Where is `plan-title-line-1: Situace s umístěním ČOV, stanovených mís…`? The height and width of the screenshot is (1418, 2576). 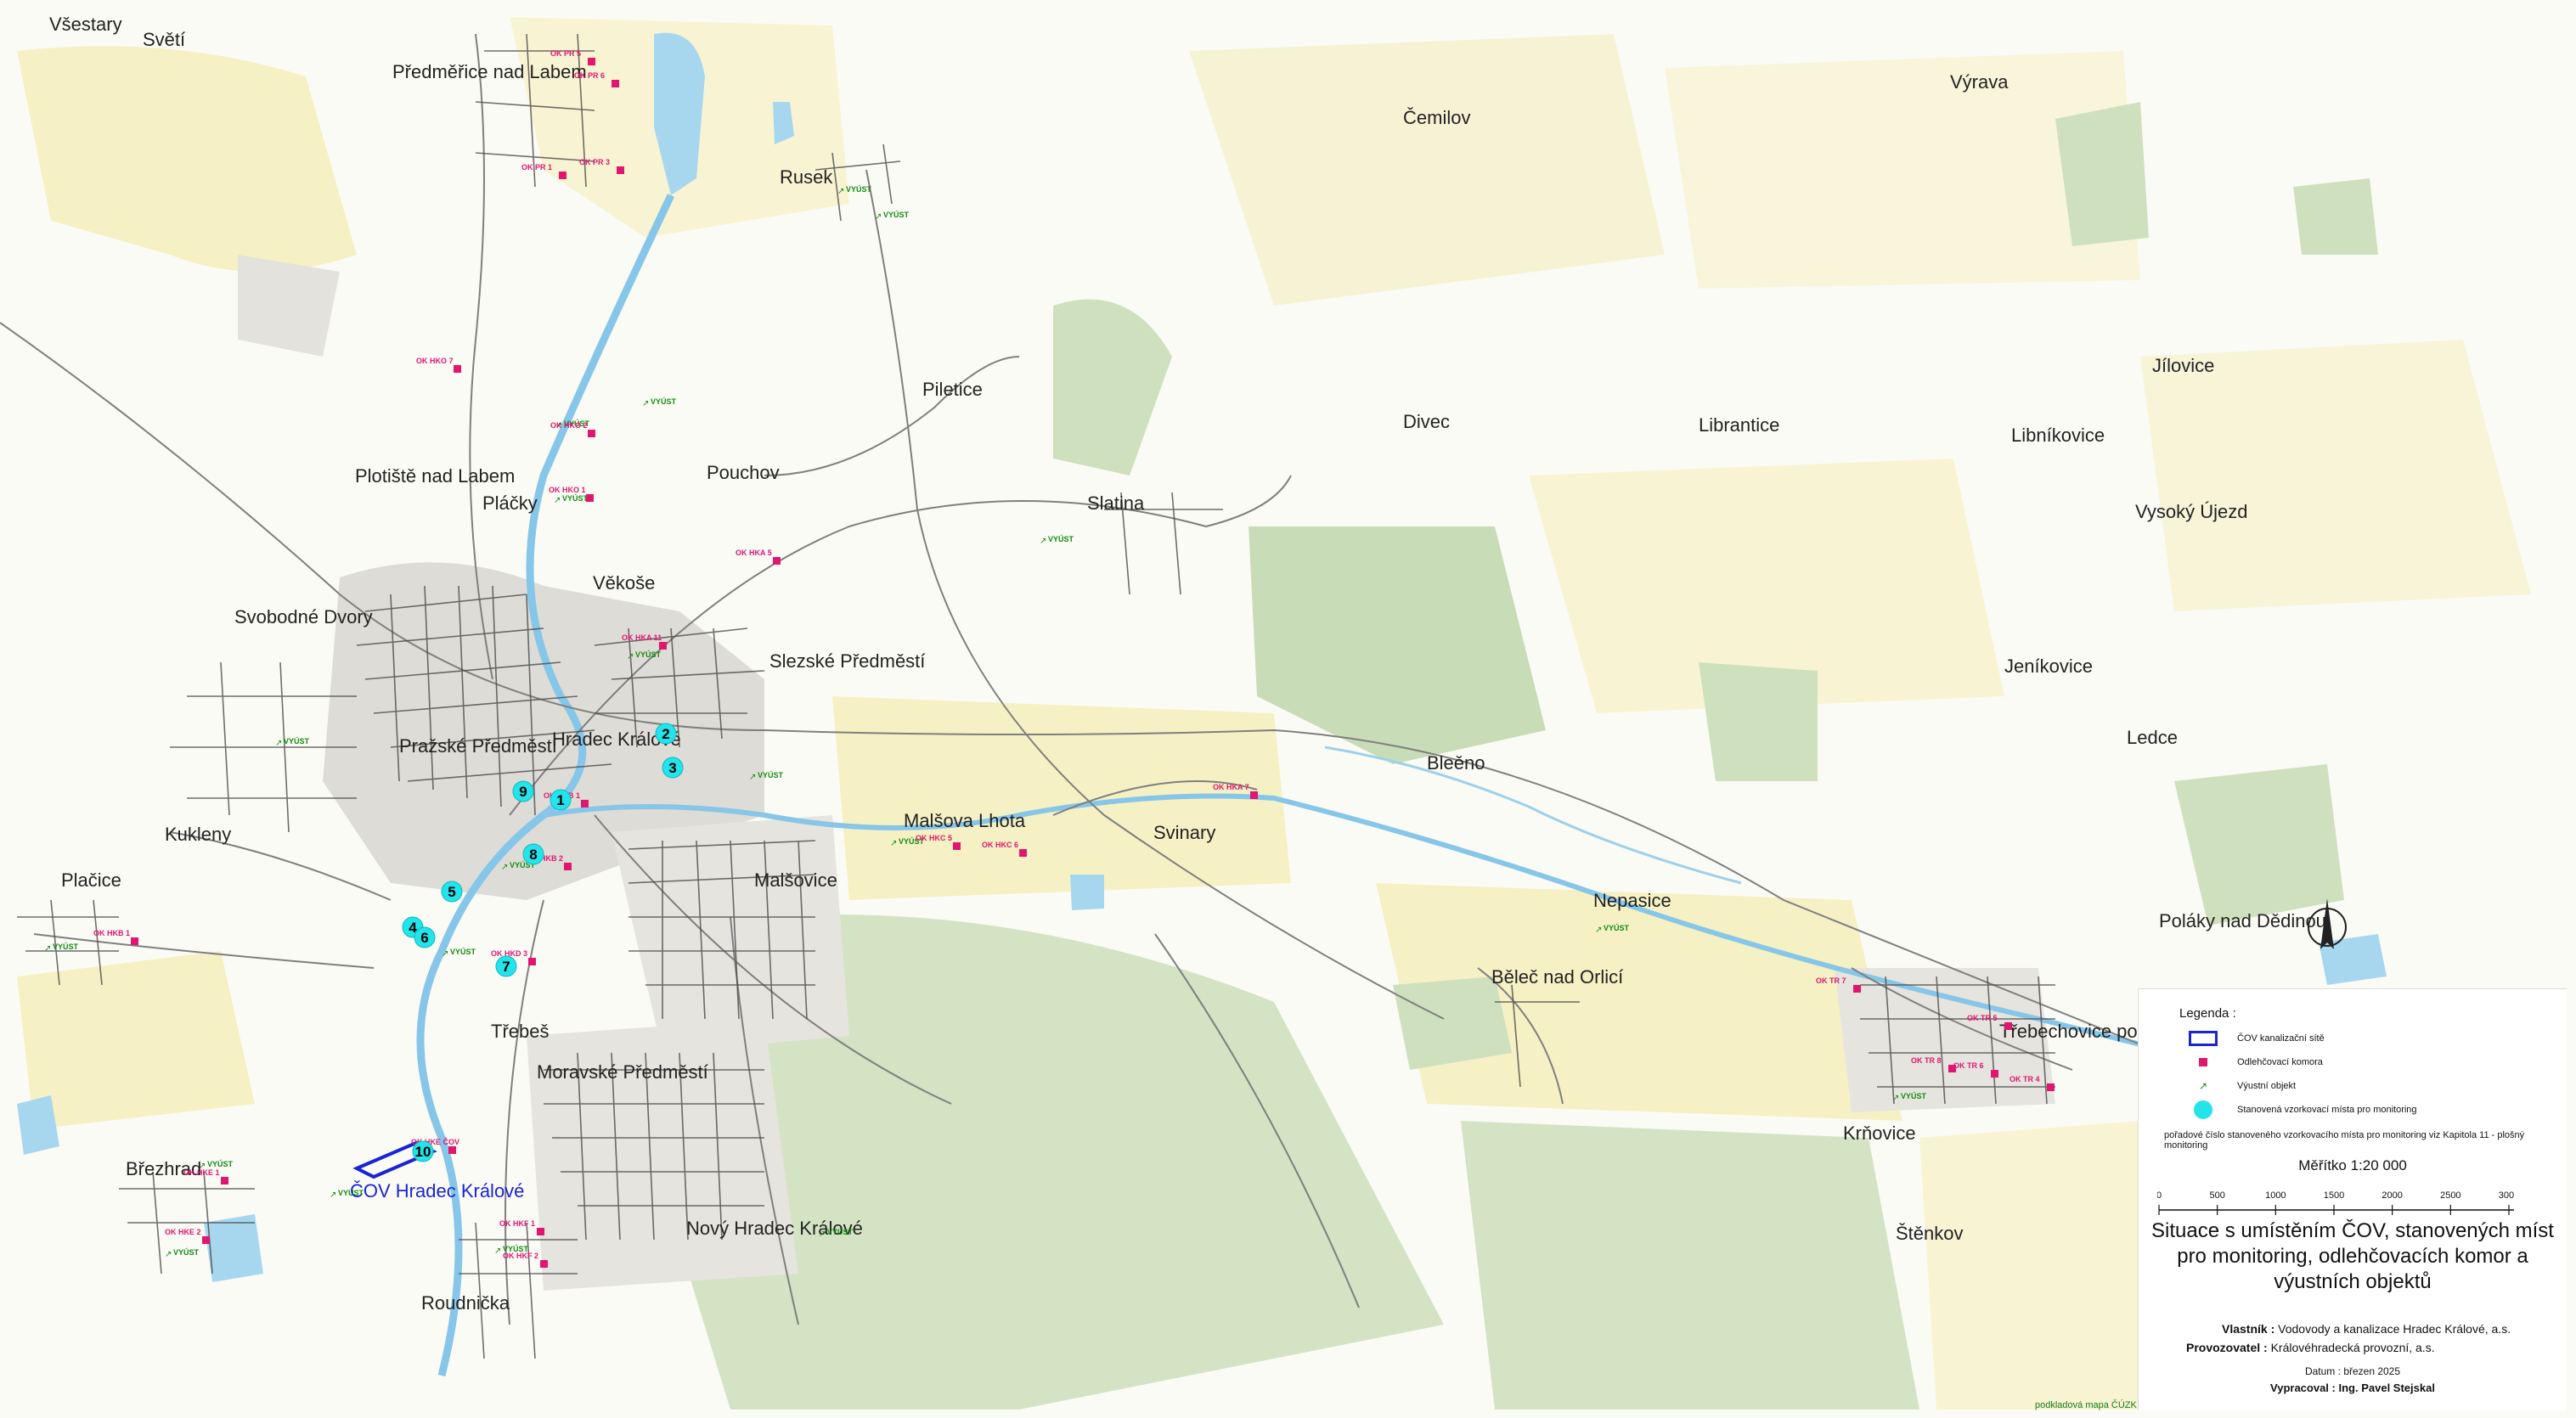 plan-title-line-1: Situace s umístěním ČOV, stanovených mís… is located at coordinates (2352, 1230).